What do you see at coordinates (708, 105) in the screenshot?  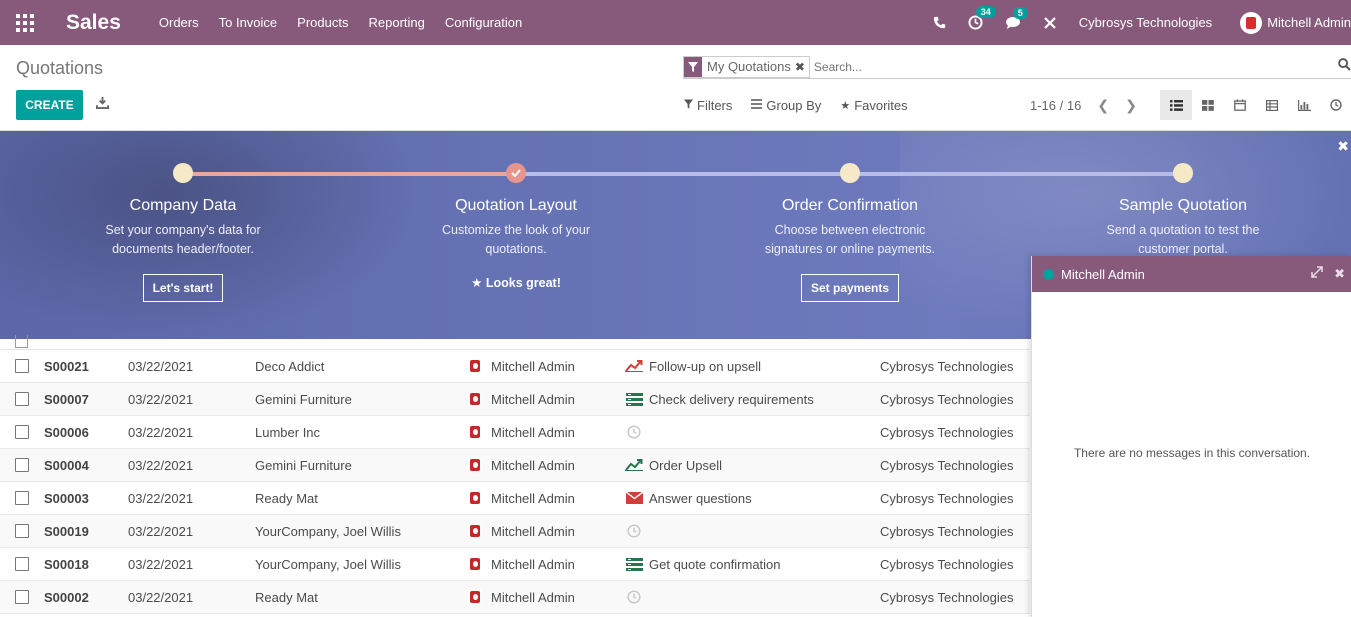 I see `filters-toggle: Filters` at bounding box center [708, 105].